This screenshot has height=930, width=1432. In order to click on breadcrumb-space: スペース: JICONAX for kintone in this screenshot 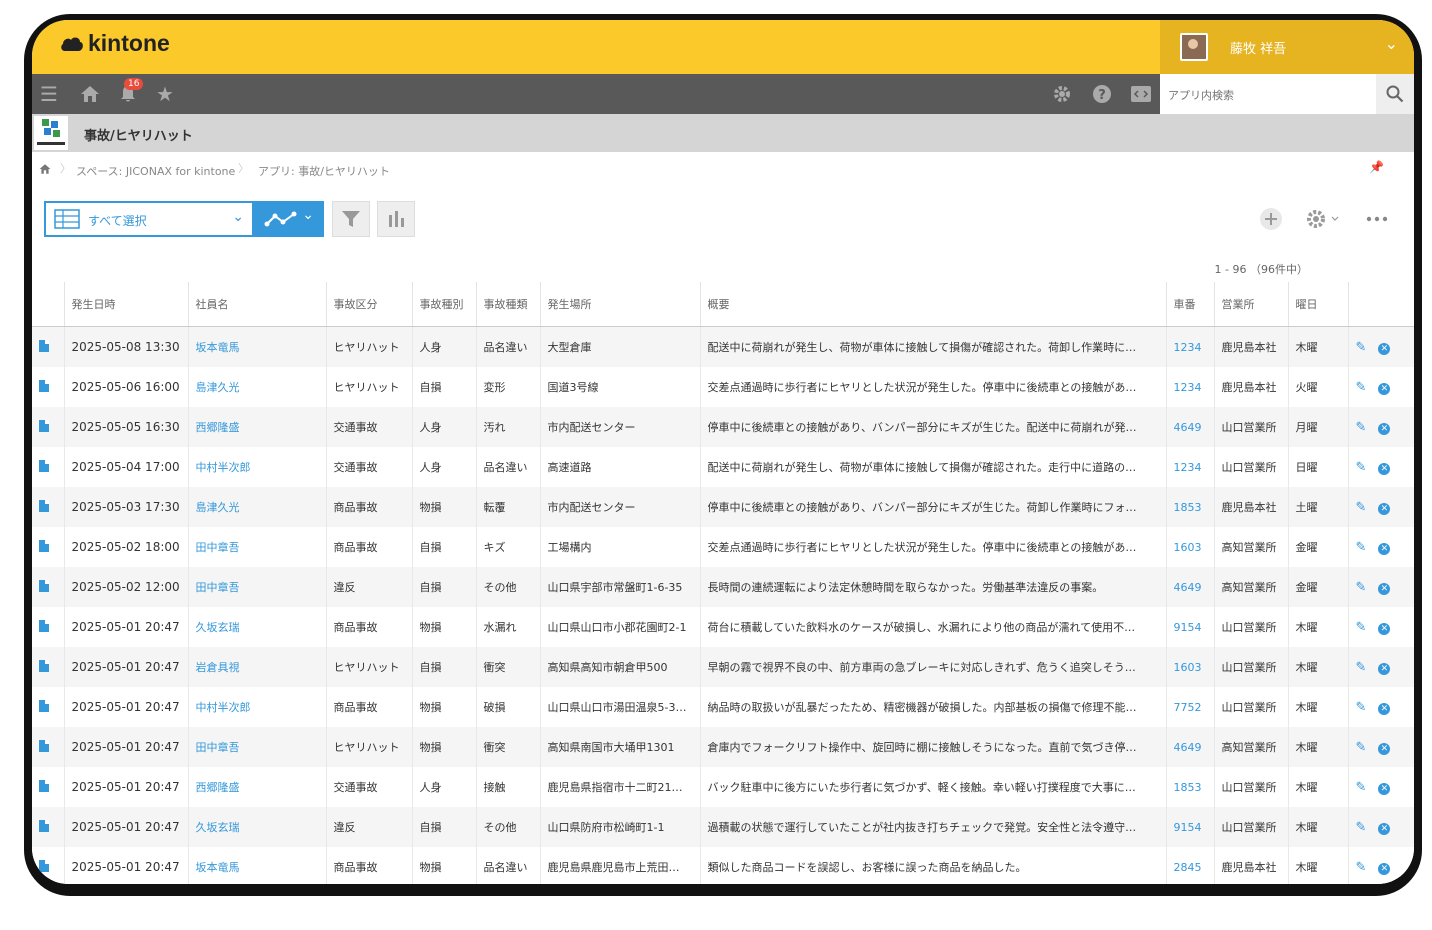, I will do `click(155, 171)`.